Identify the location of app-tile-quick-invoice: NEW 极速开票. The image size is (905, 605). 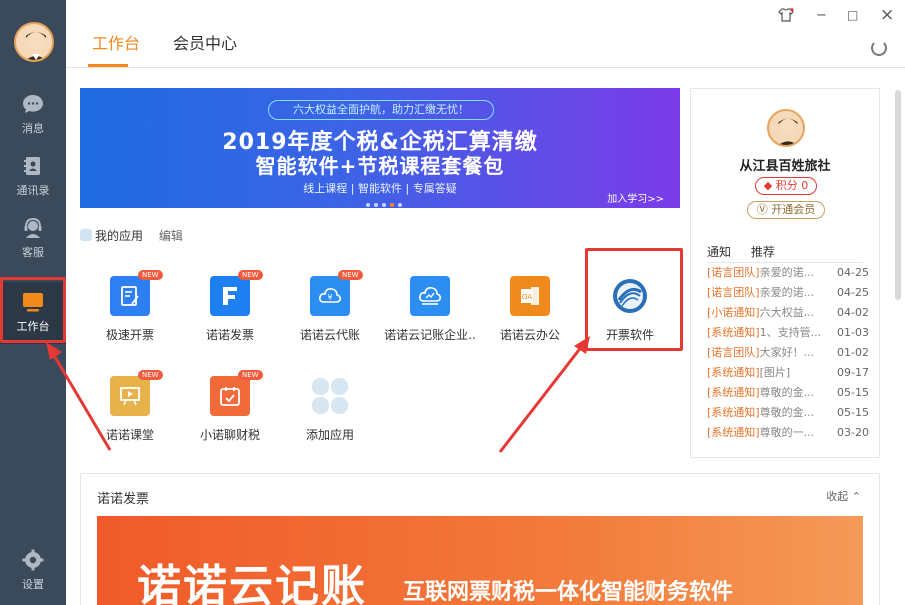
(130, 313).